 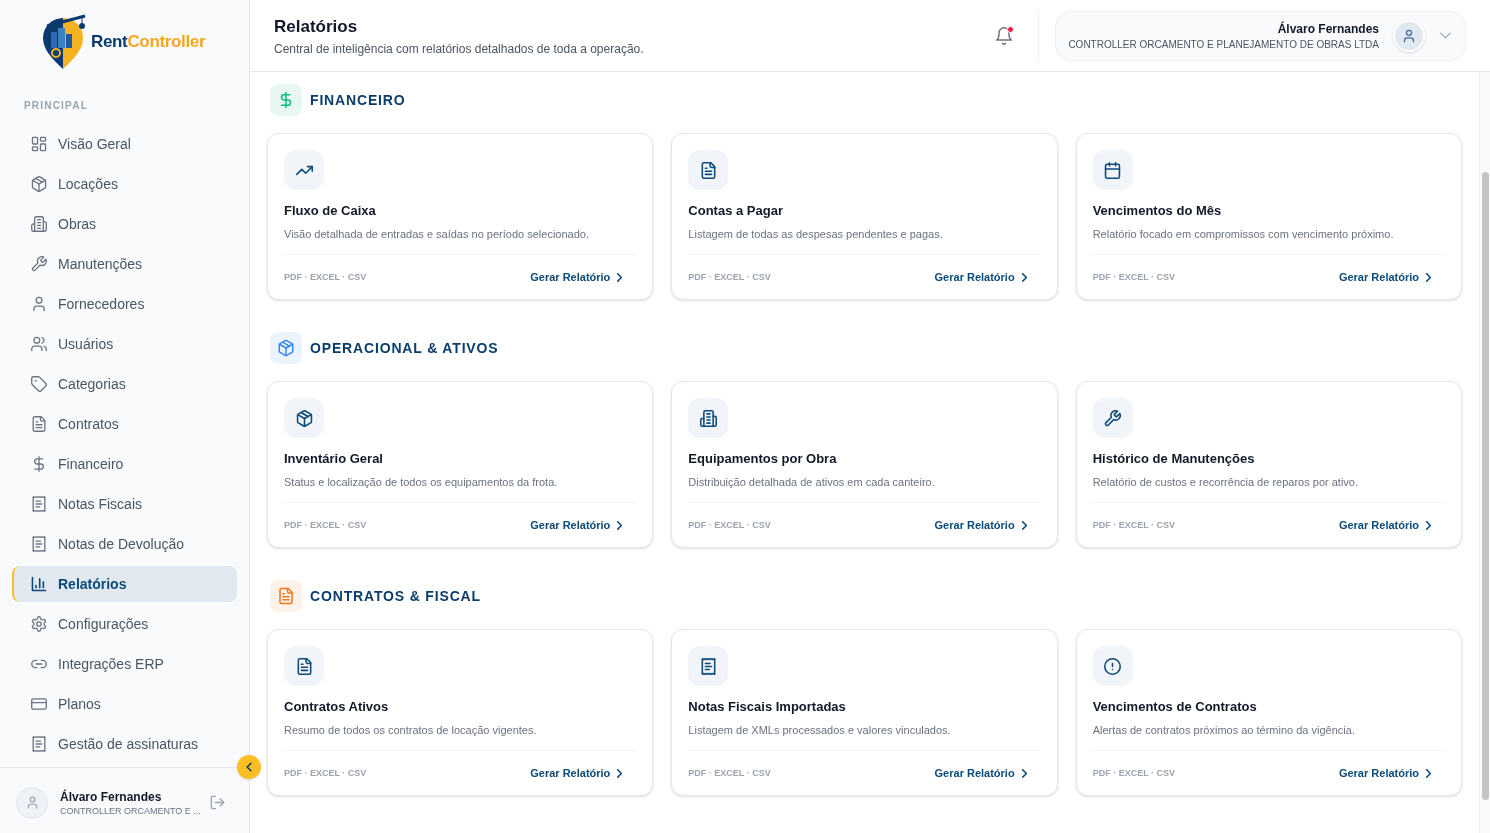 I want to click on sidebar-item: Obras, so click(x=124, y=224).